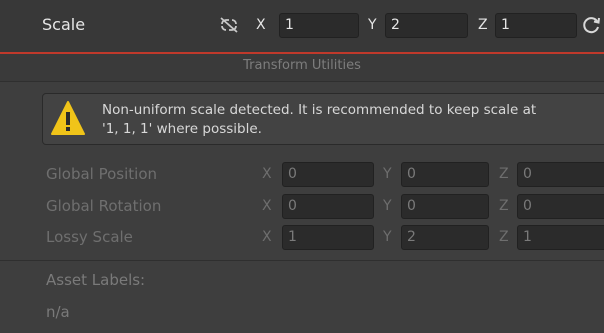  Describe the element at coordinates (328, 206) in the screenshot. I see `global-rotation-x-field: 0` at that location.